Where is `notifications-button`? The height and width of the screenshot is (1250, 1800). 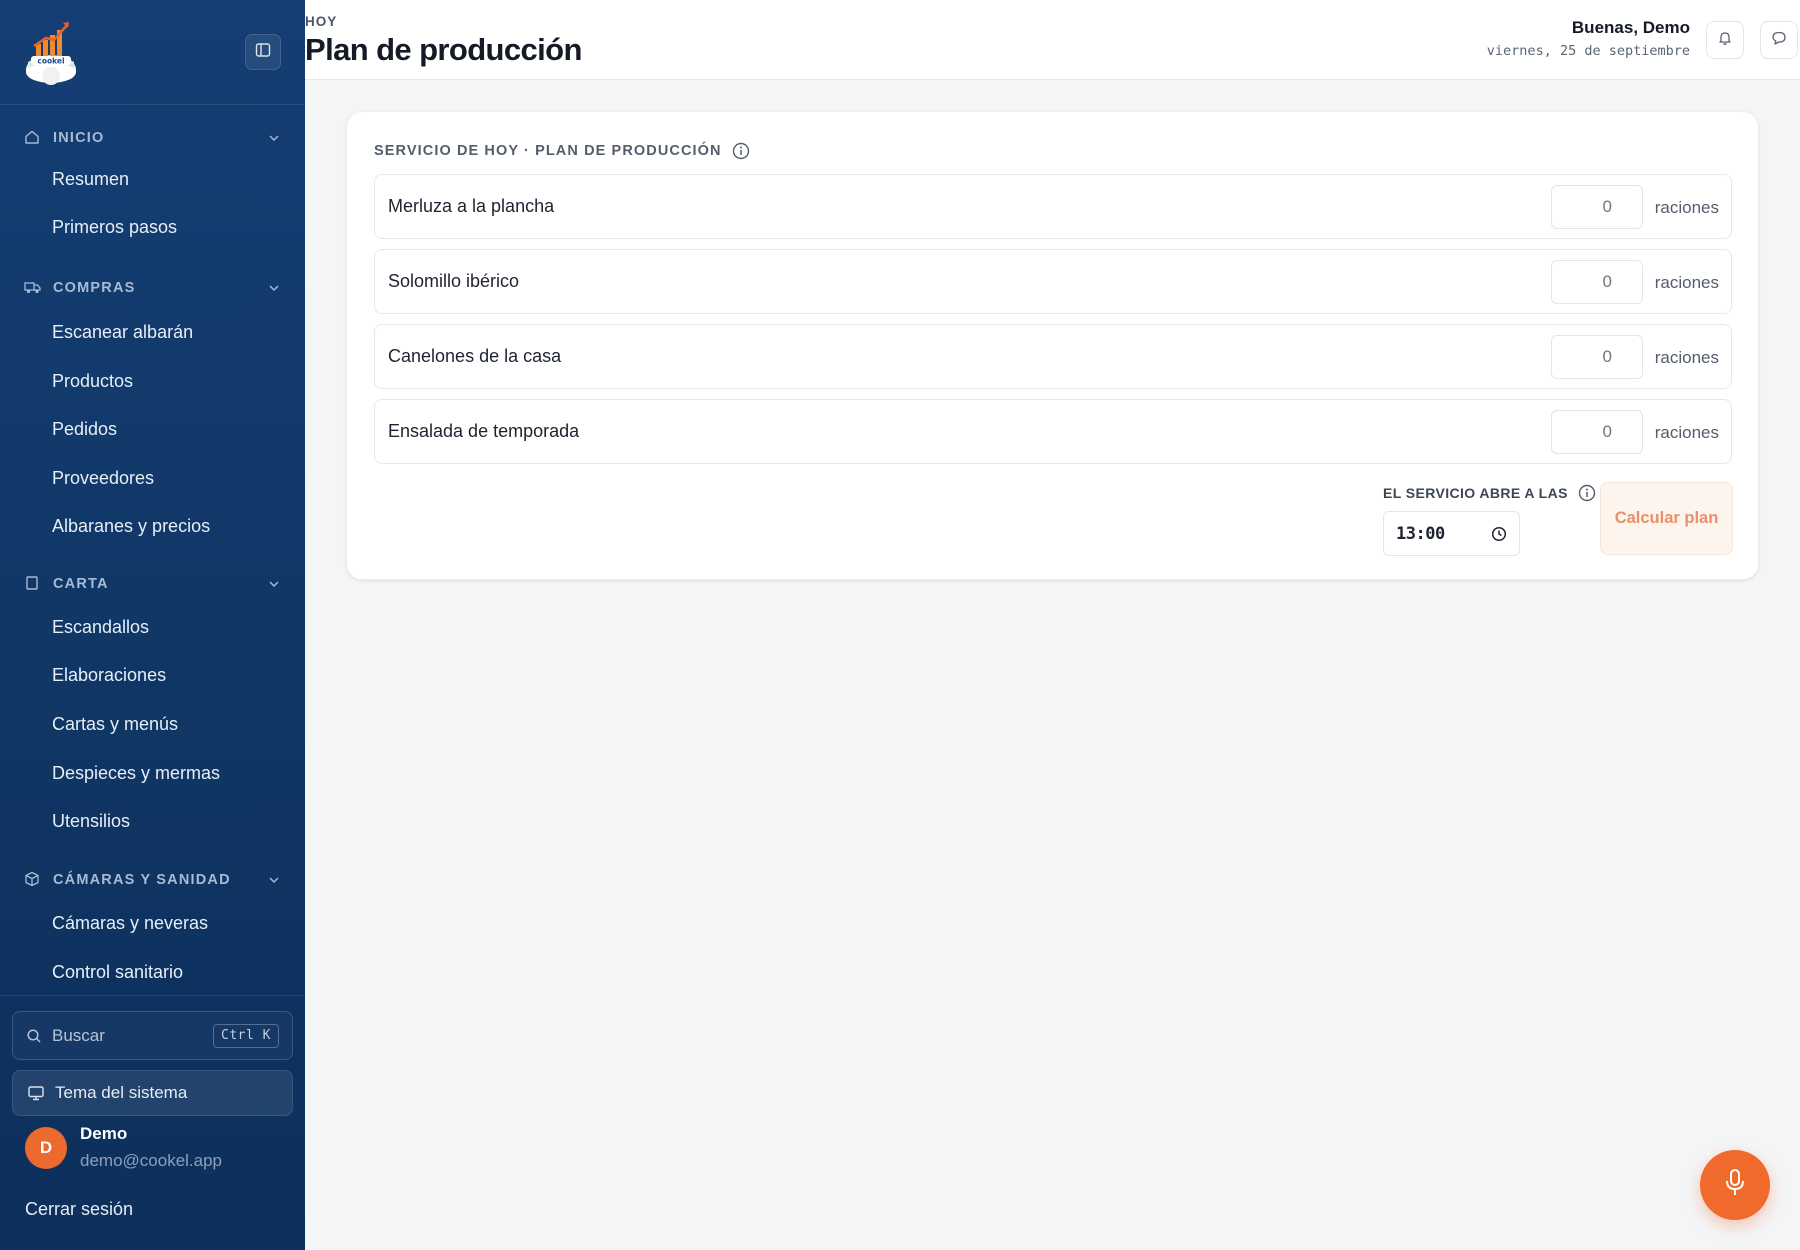
notifications-button is located at coordinates (1725, 40).